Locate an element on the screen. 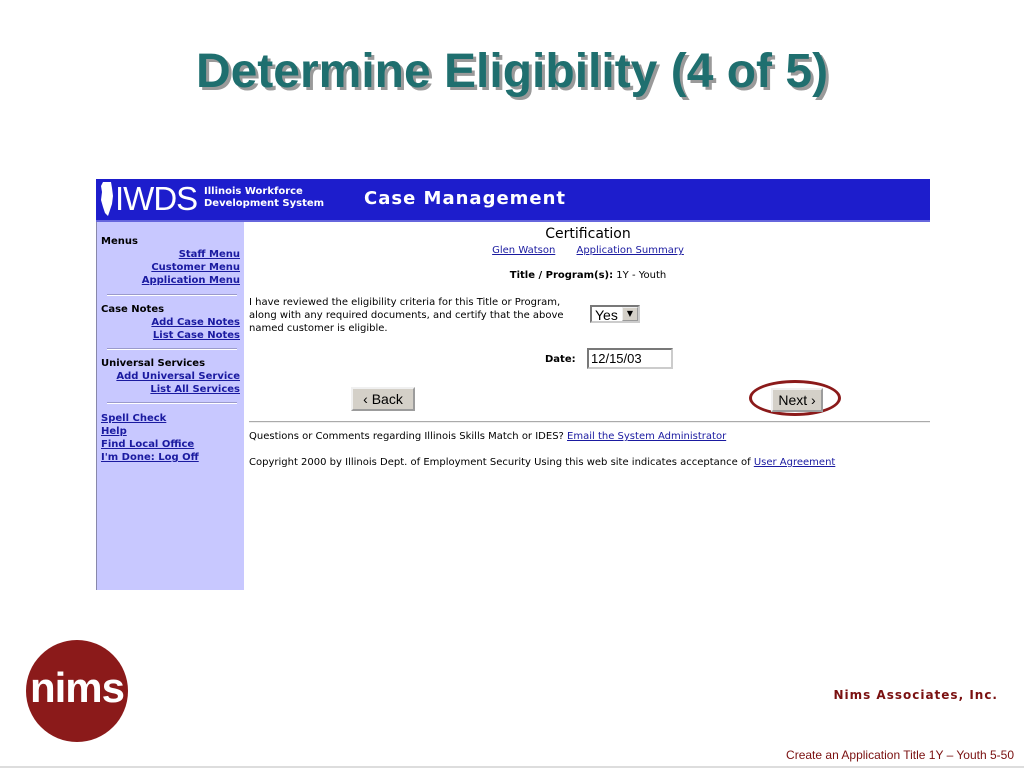 The image size is (1024, 768). sidebar-universal-services-heading: Universal Services is located at coordinates (153, 363).